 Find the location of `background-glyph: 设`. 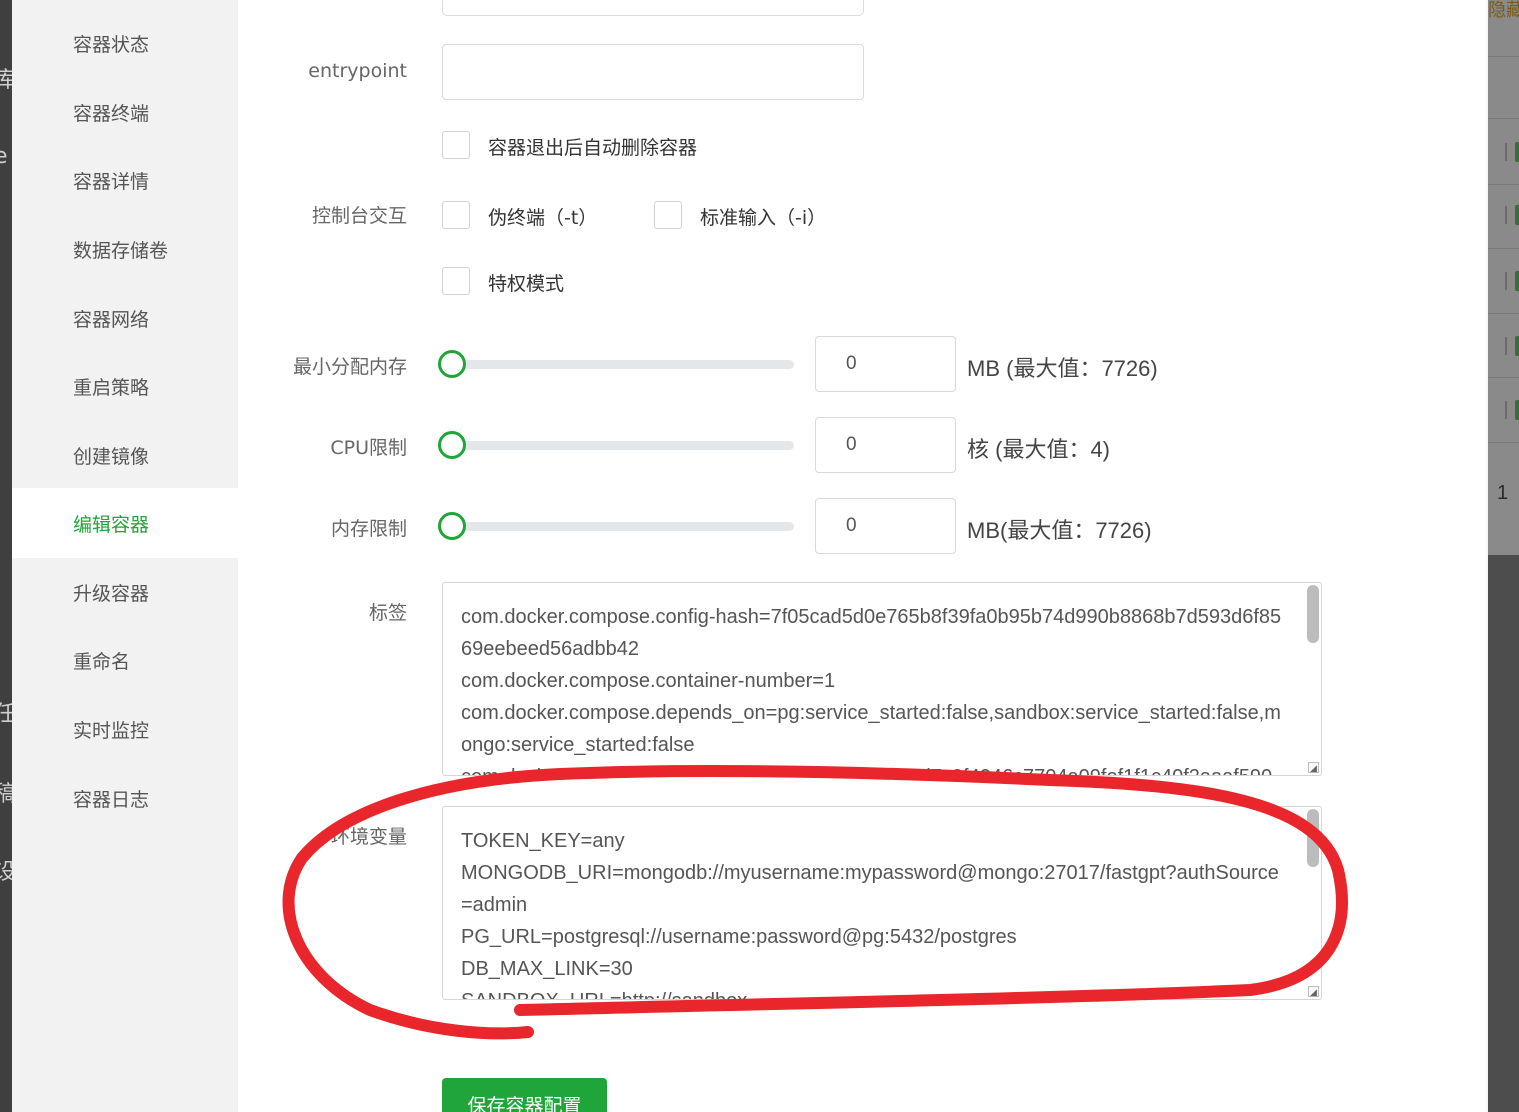

background-glyph: 设 is located at coordinates (6, 872).